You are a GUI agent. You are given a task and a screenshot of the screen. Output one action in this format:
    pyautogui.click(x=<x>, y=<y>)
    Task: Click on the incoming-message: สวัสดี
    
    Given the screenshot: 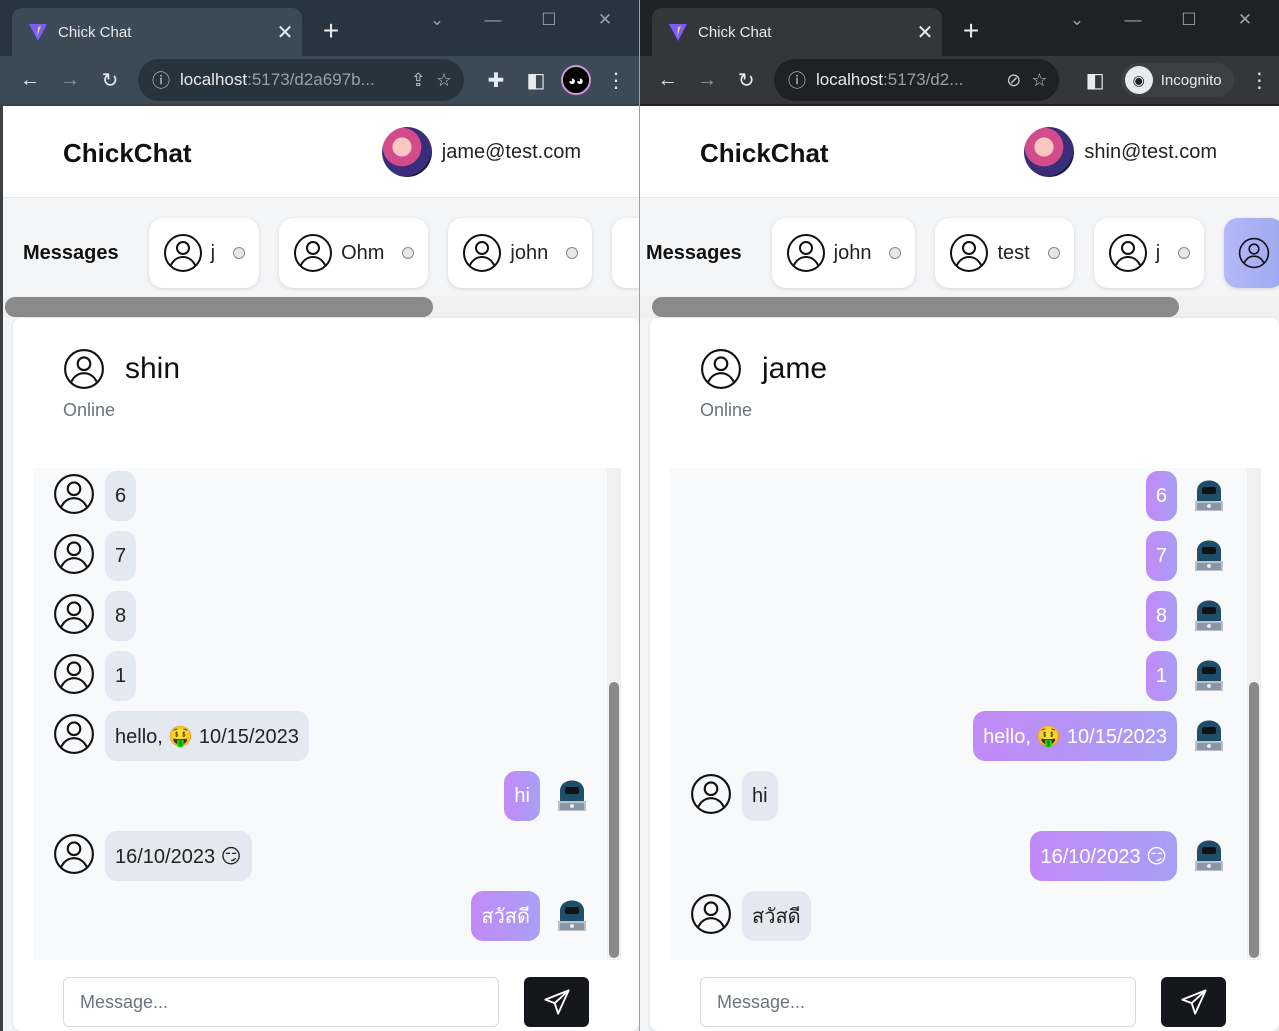 What is the action you would take?
    pyautogui.click(x=776, y=916)
    